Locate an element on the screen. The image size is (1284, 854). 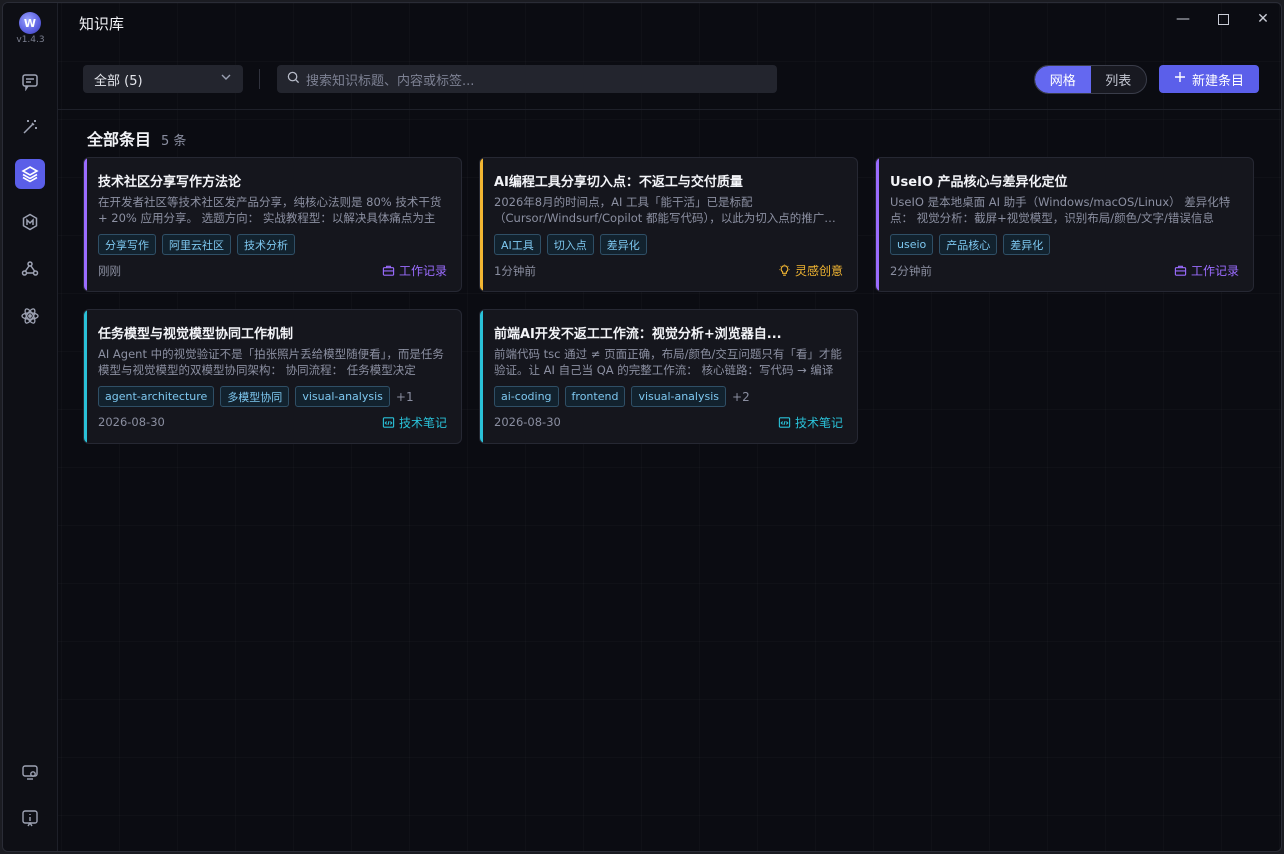
view-toggle: 网格 列表 is located at coordinates (1090, 79).